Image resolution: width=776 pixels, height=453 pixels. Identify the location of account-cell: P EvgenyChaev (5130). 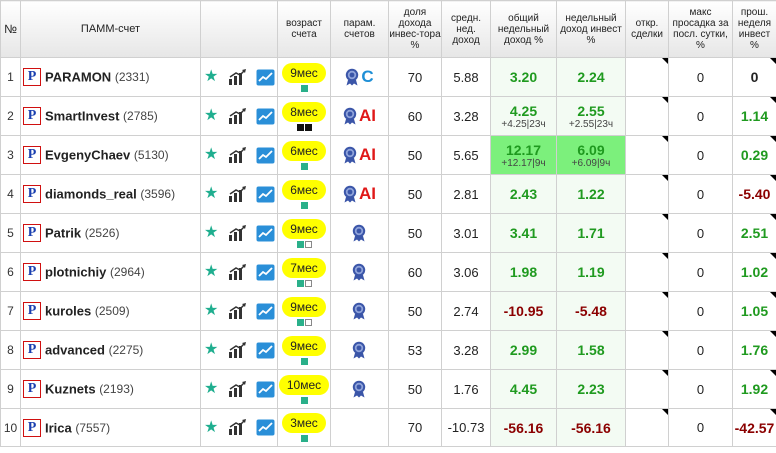
(110, 155).